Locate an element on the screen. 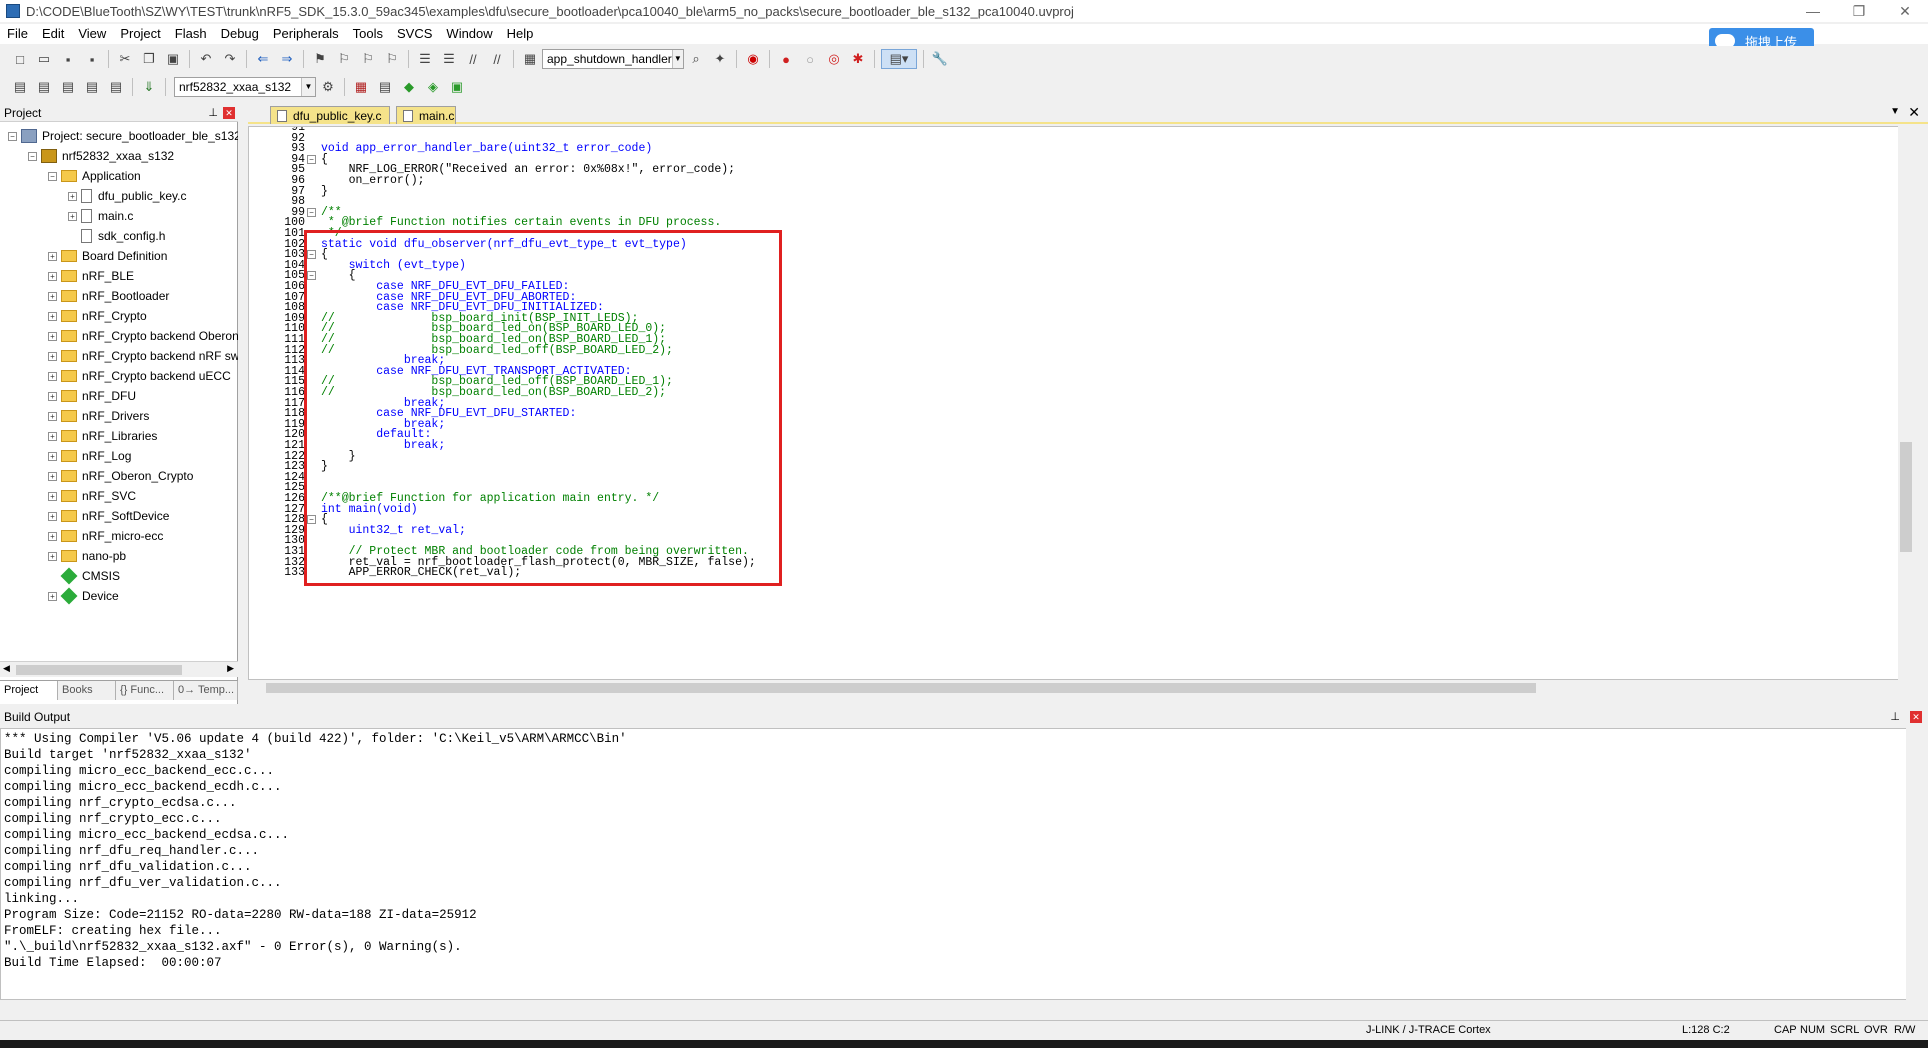  copy-icon: ❐ is located at coordinates (149, 59).